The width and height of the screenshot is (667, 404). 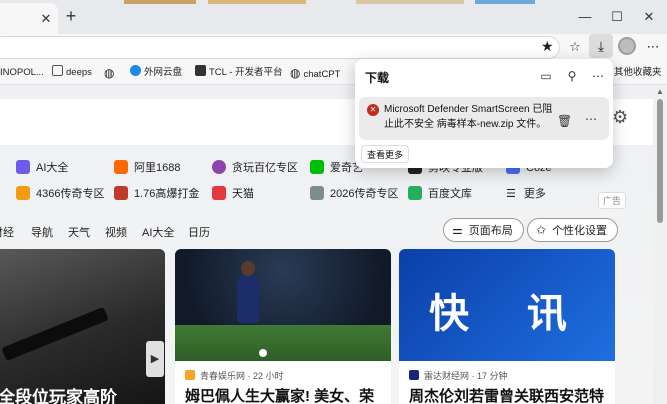 I want to click on page-layout-button: ⚌ 页面布局, so click(x=483, y=230).